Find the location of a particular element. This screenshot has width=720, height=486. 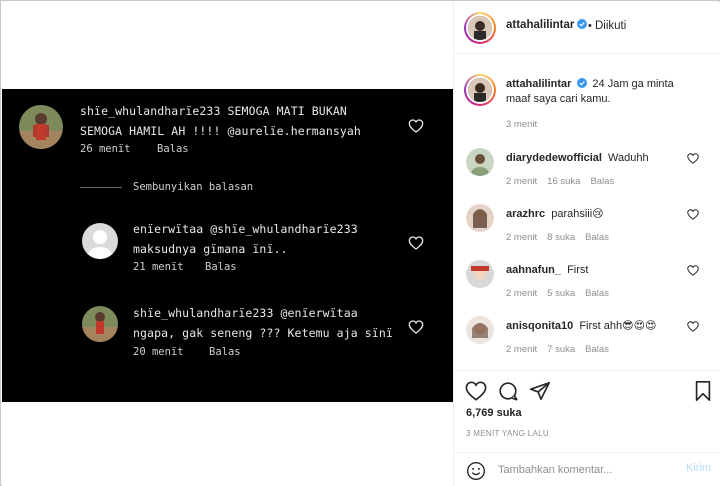

comment-item: aahnafun_ First 2 menit 5 suka Balas is located at coordinates (587, 285).